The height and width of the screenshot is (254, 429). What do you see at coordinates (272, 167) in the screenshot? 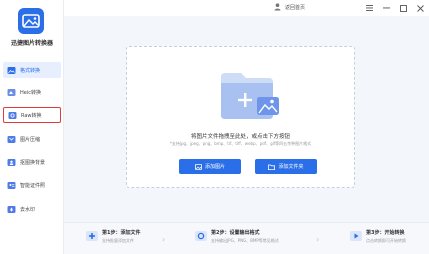
I see `folder-icon` at bounding box center [272, 167].